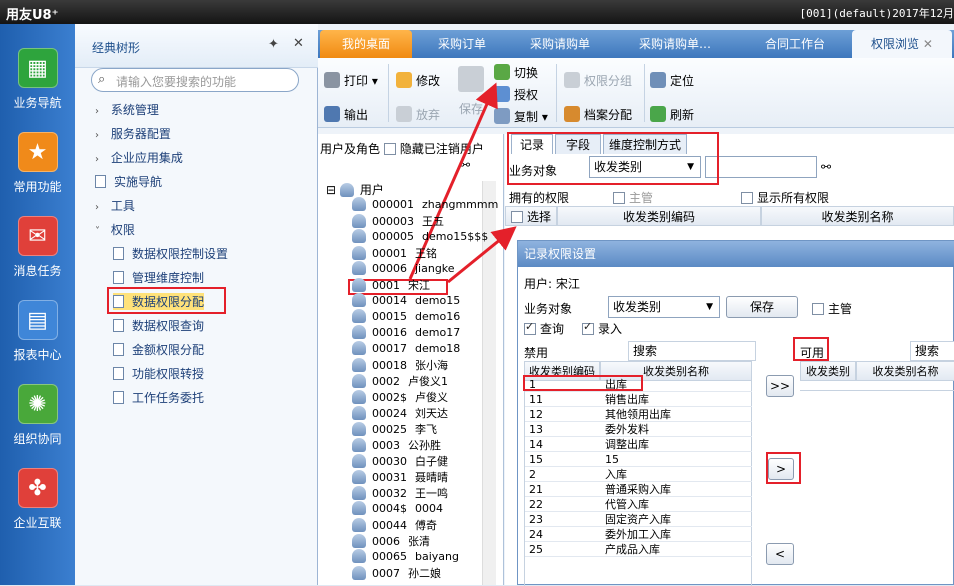 This screenshot has height=586, width=954. What do you see at coordinates (397, 508) in the screenshot?
I see `user-row: 0004$ 0004` at bounding box center [397, 508].